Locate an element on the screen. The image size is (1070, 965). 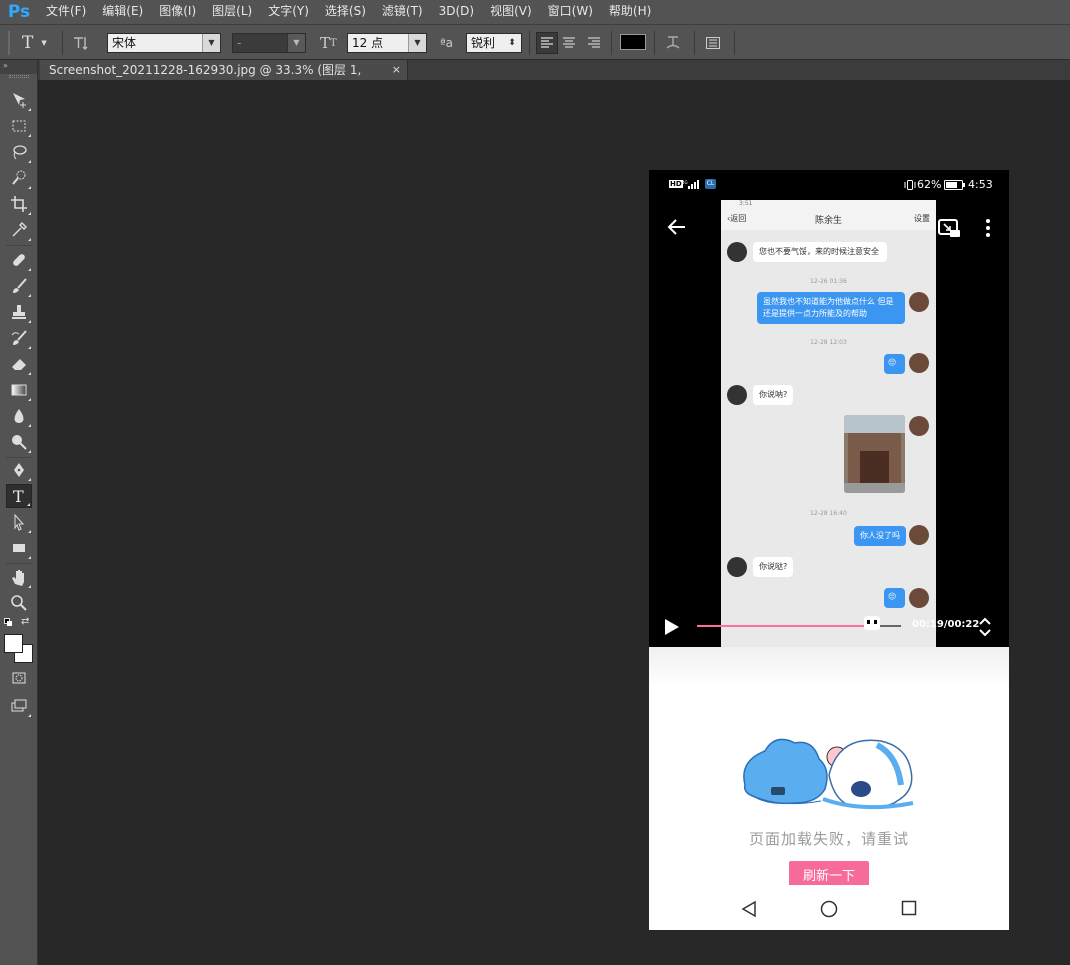
antialias-select: 锐利 ⬍ is located at coordinates (494, 43).